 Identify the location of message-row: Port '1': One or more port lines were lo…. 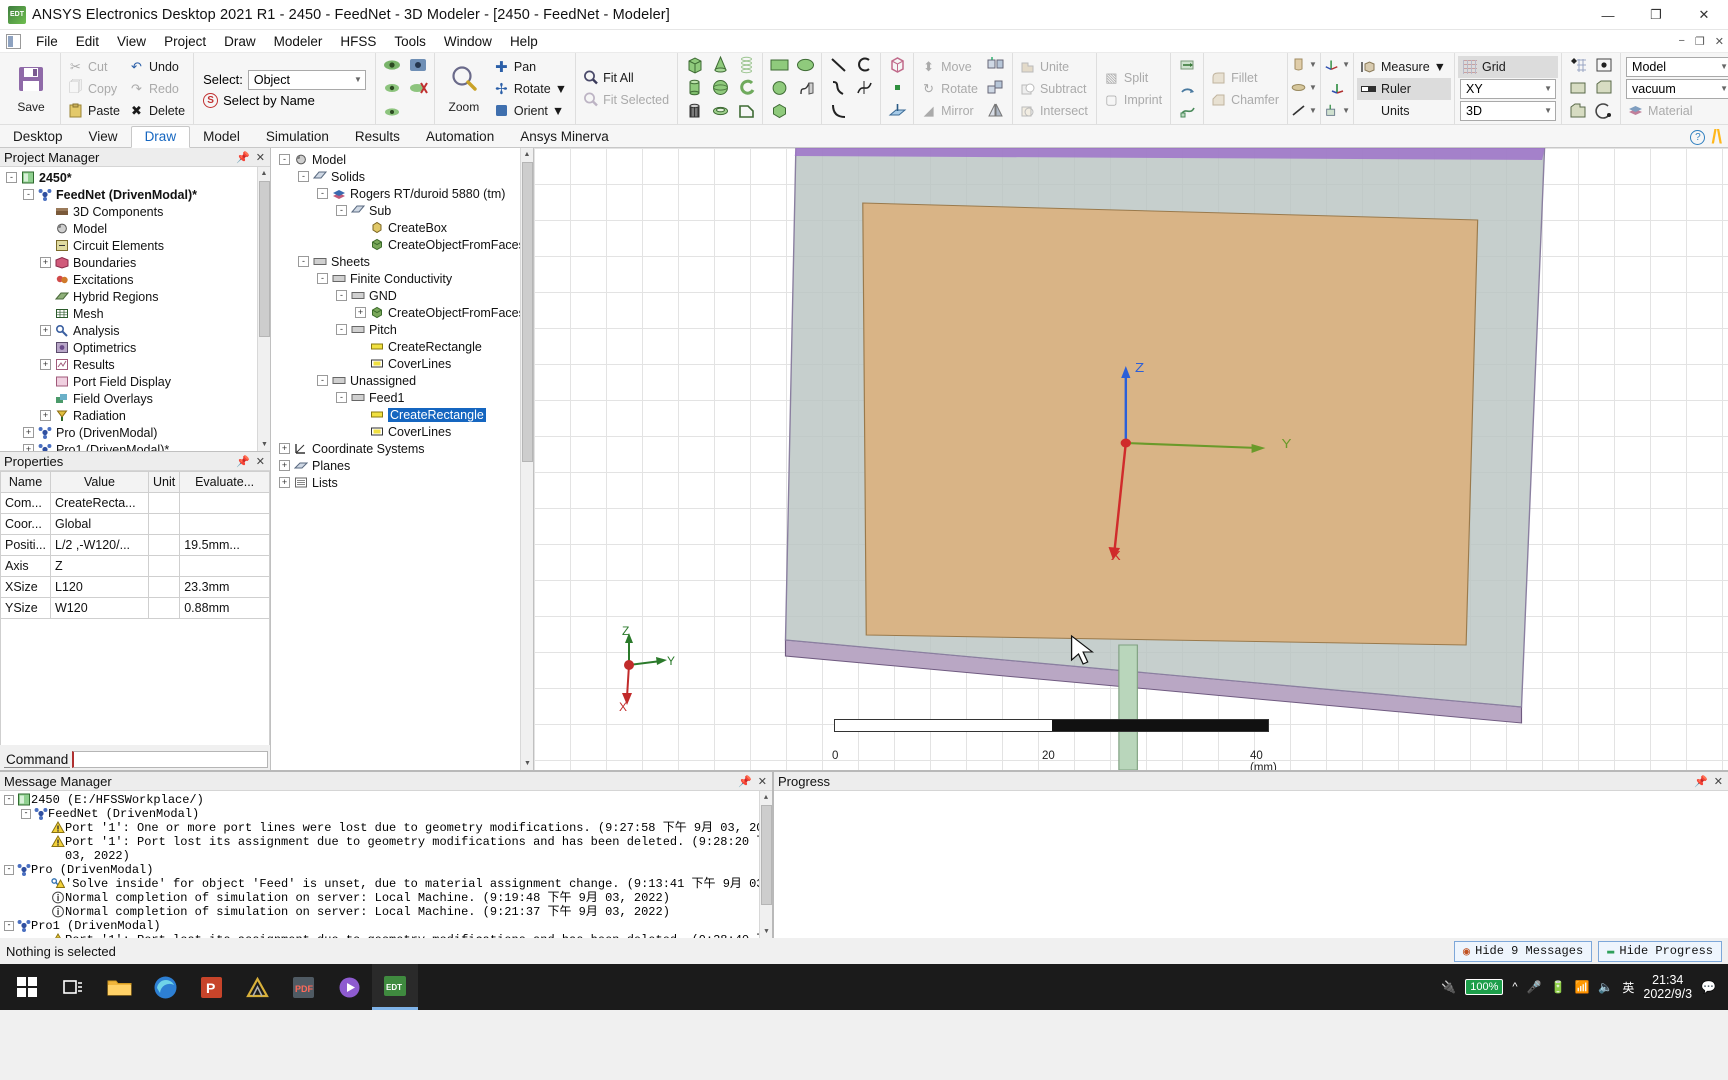
(386, 827).